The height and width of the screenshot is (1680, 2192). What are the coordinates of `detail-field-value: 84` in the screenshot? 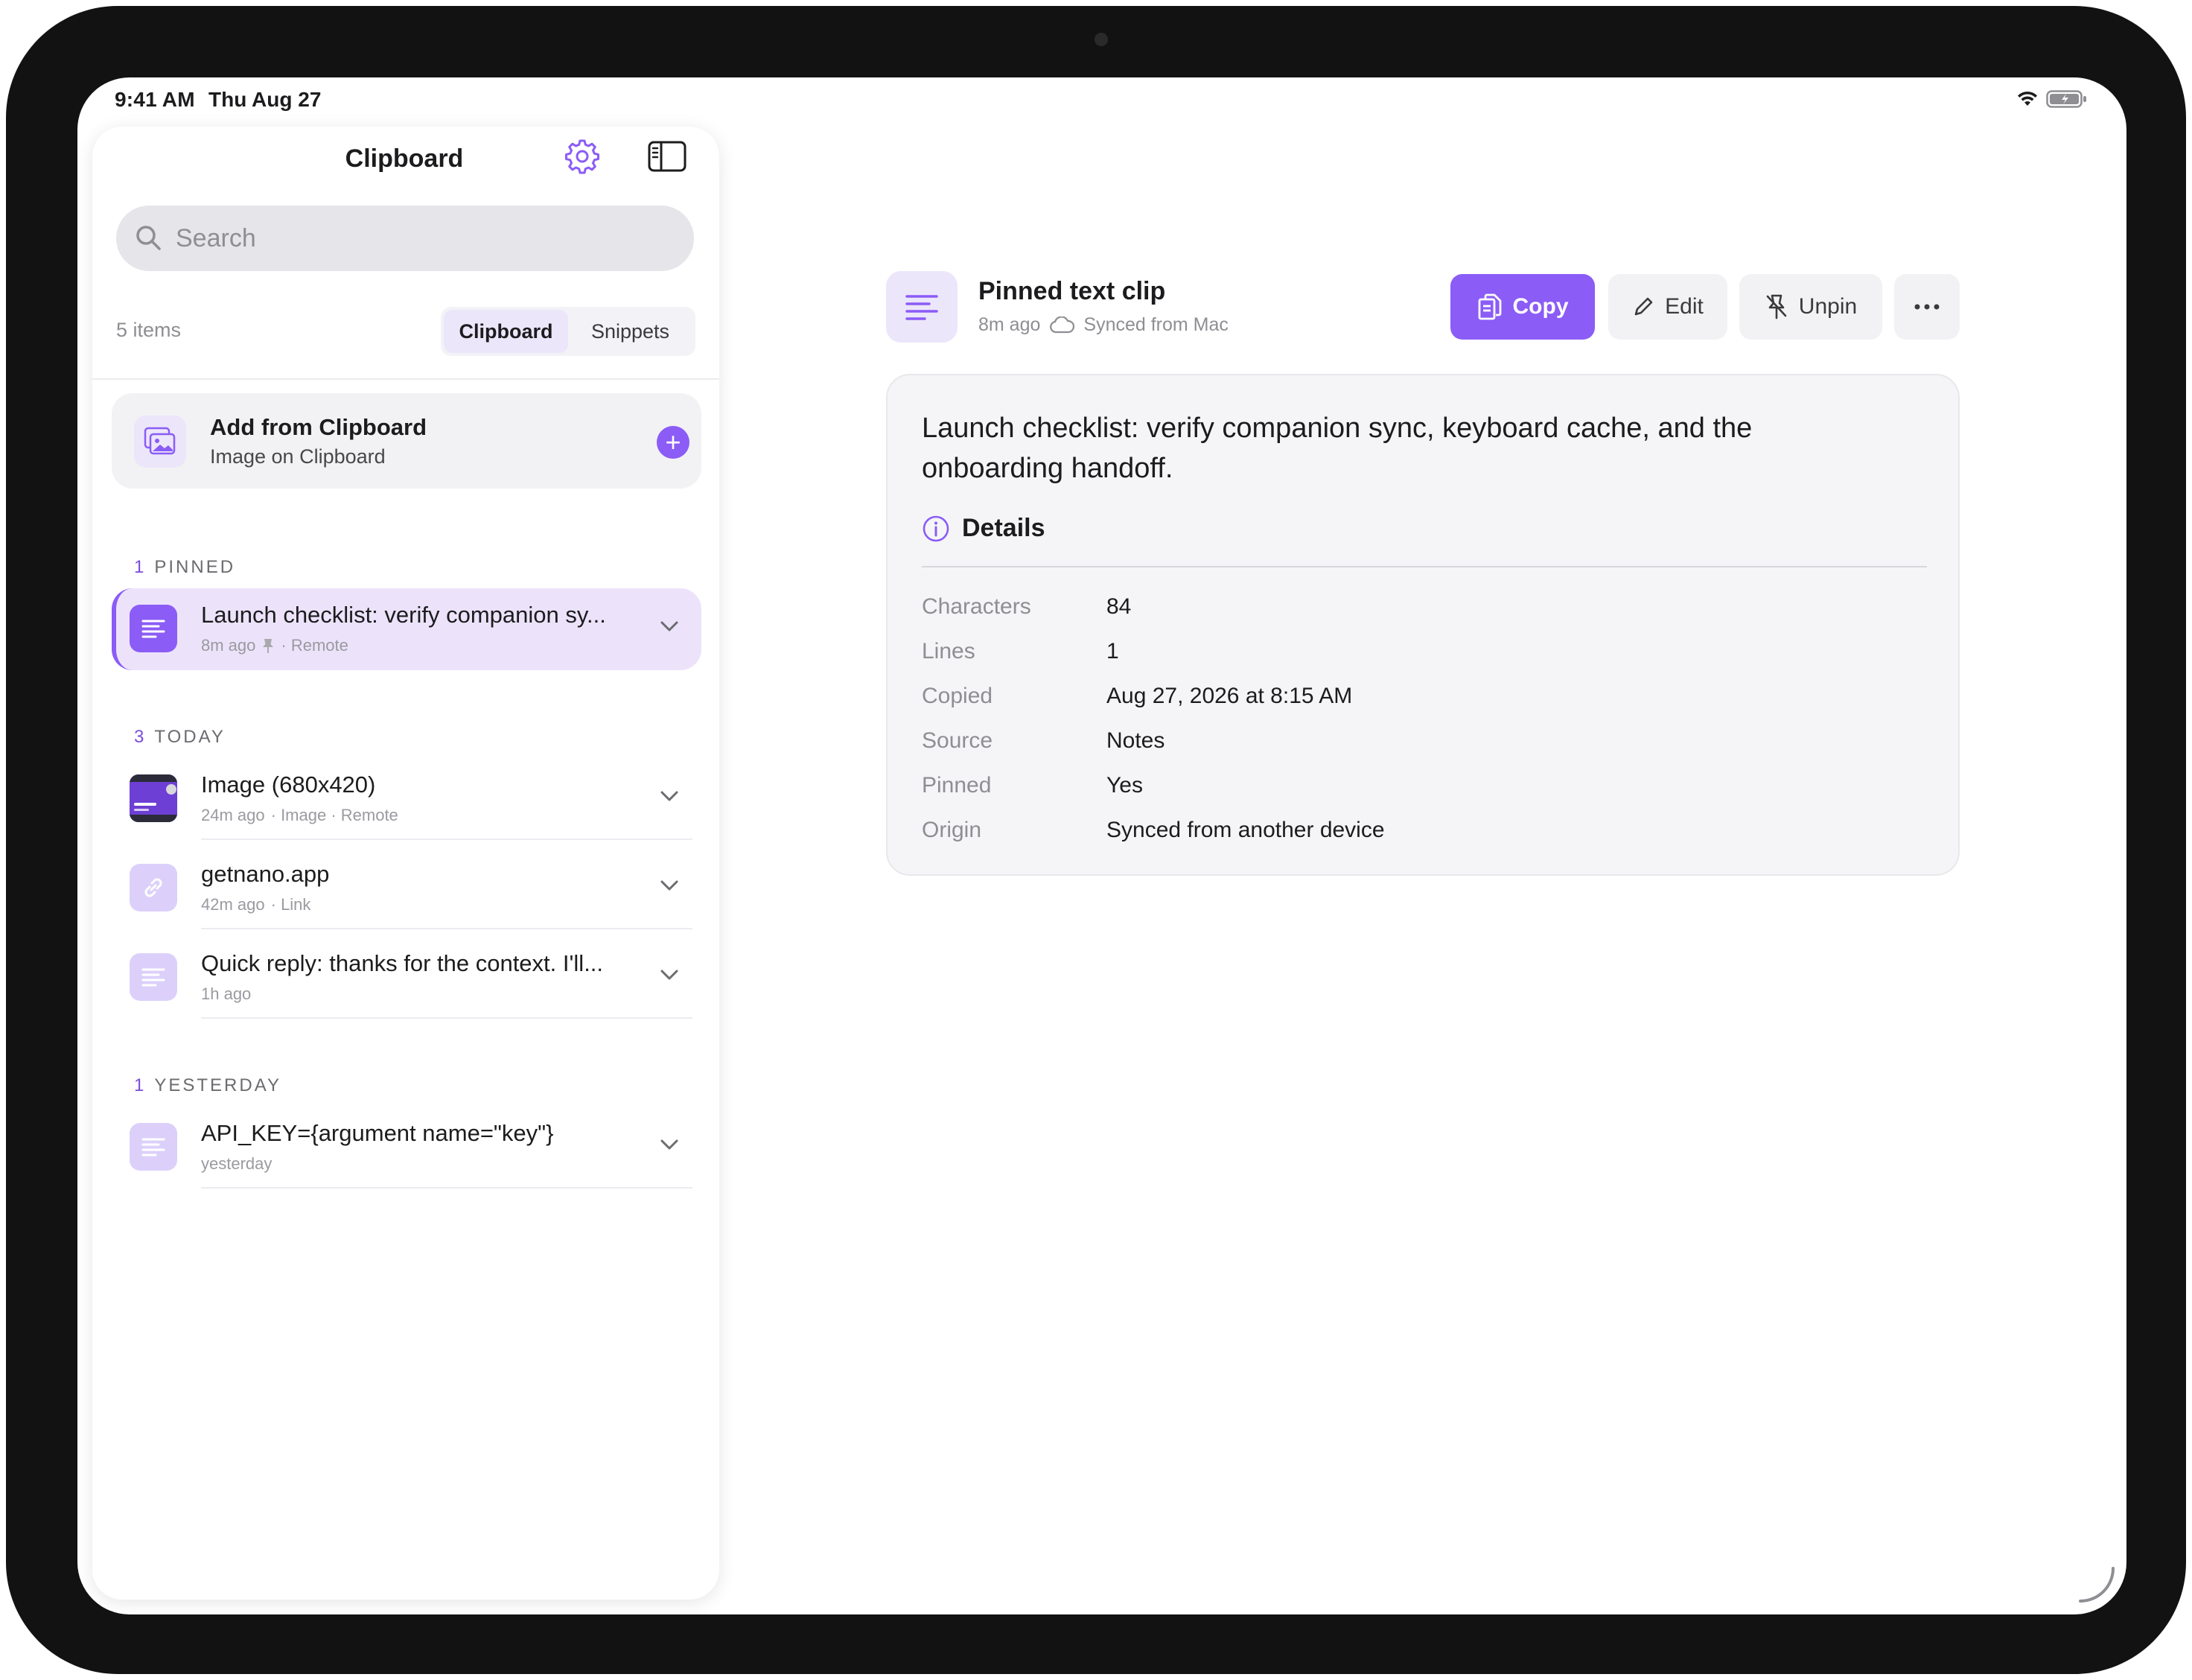 It's located at (1119, 606).